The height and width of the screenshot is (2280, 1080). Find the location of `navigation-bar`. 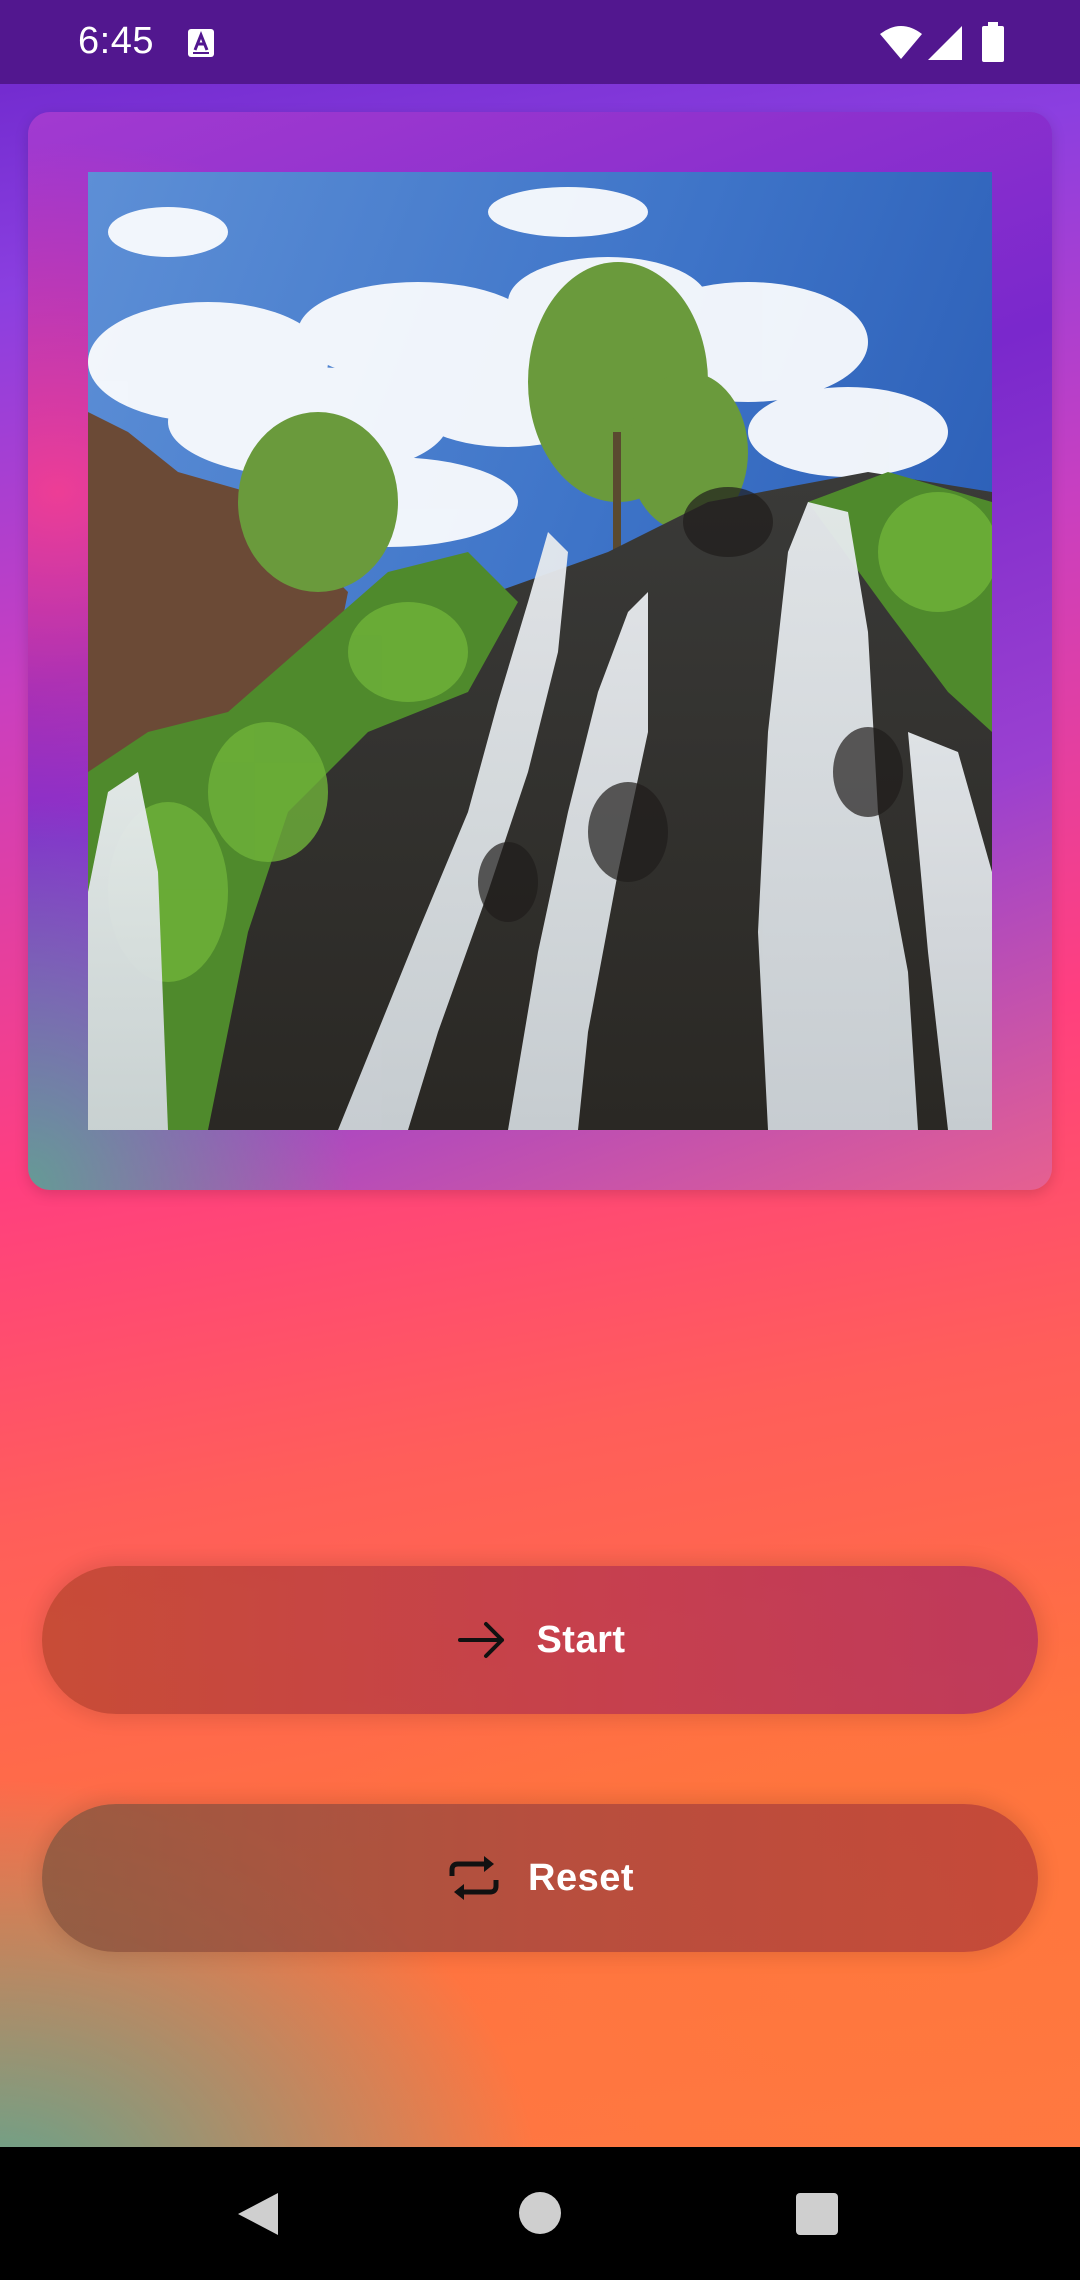

navigation-bar is located at coordinates (540, 2213).